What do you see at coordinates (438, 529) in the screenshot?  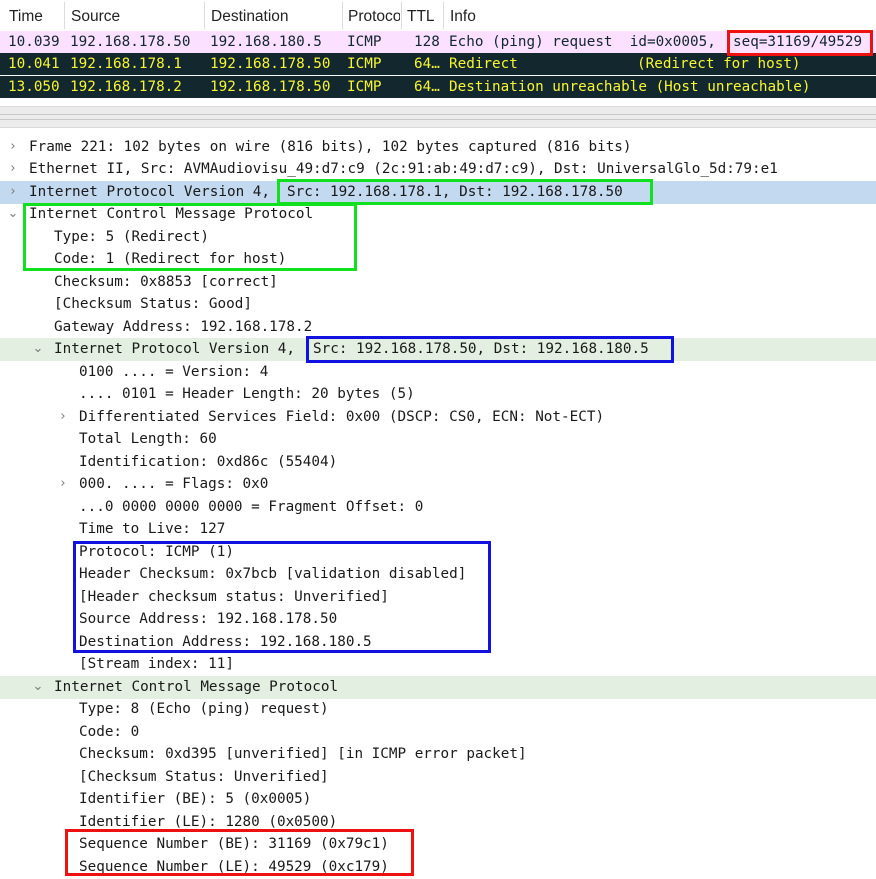 I see `tree-item-ttl: Time to Live: 127` at bounding box center [438, 529].